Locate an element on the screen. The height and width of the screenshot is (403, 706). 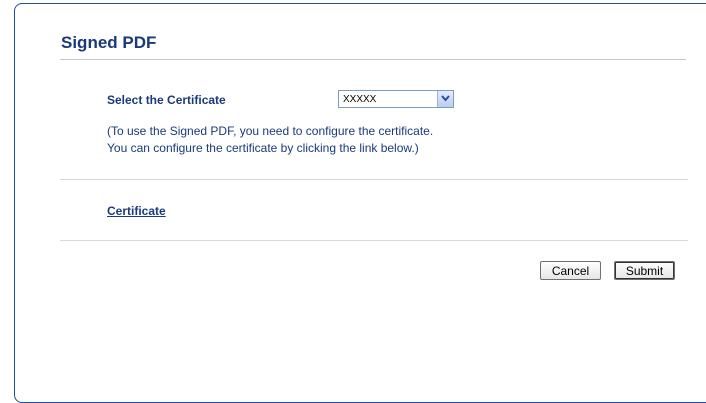
section-divider is located at coordinates (374, 179).